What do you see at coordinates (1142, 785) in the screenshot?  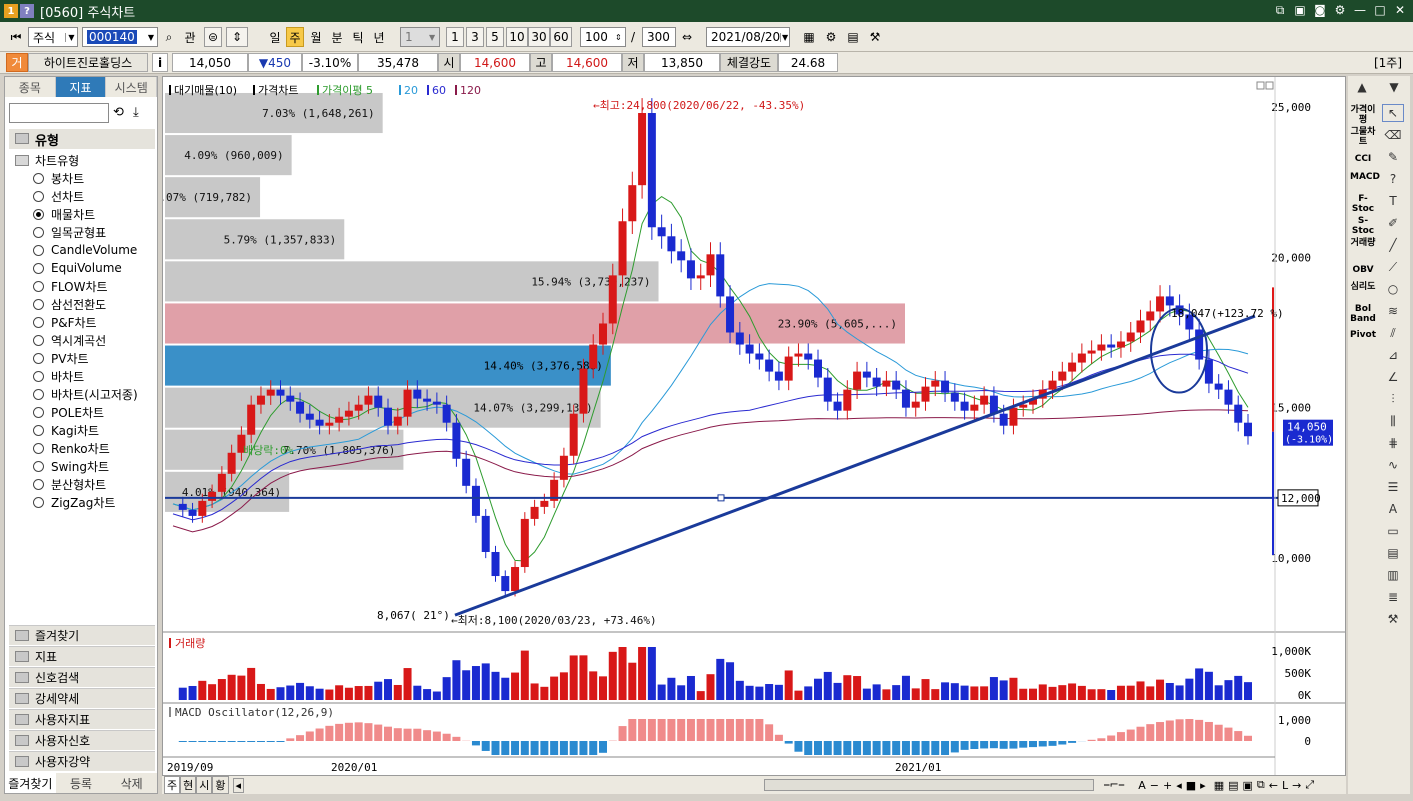 I see `font-icon: A` at bounding box center [1142, 785].